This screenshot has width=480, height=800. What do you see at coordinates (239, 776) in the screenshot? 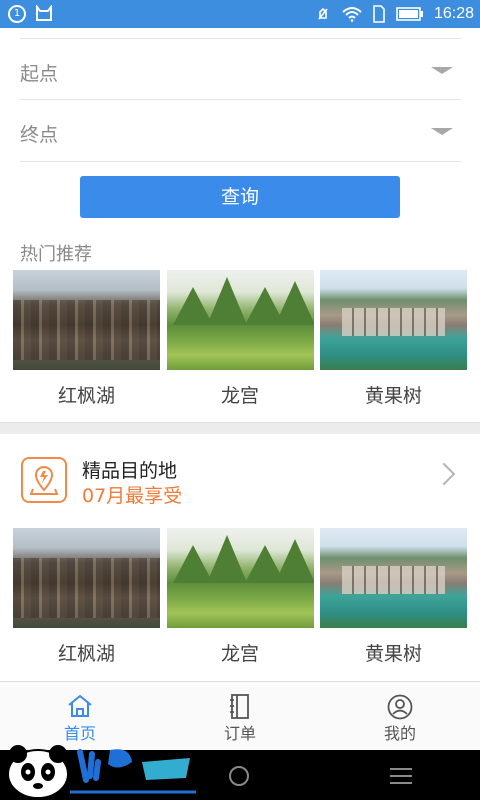
I see `home-circle-icon` at bounding box center [239, 776].